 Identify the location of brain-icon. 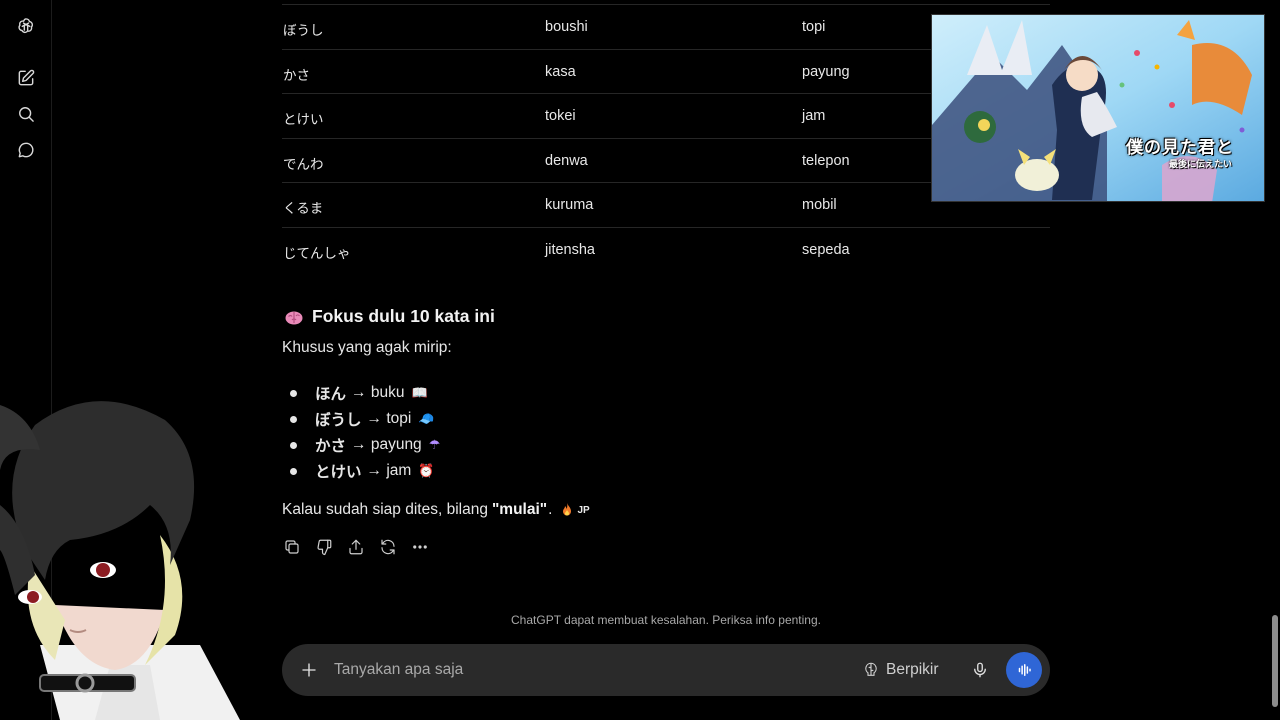
(294, 317).